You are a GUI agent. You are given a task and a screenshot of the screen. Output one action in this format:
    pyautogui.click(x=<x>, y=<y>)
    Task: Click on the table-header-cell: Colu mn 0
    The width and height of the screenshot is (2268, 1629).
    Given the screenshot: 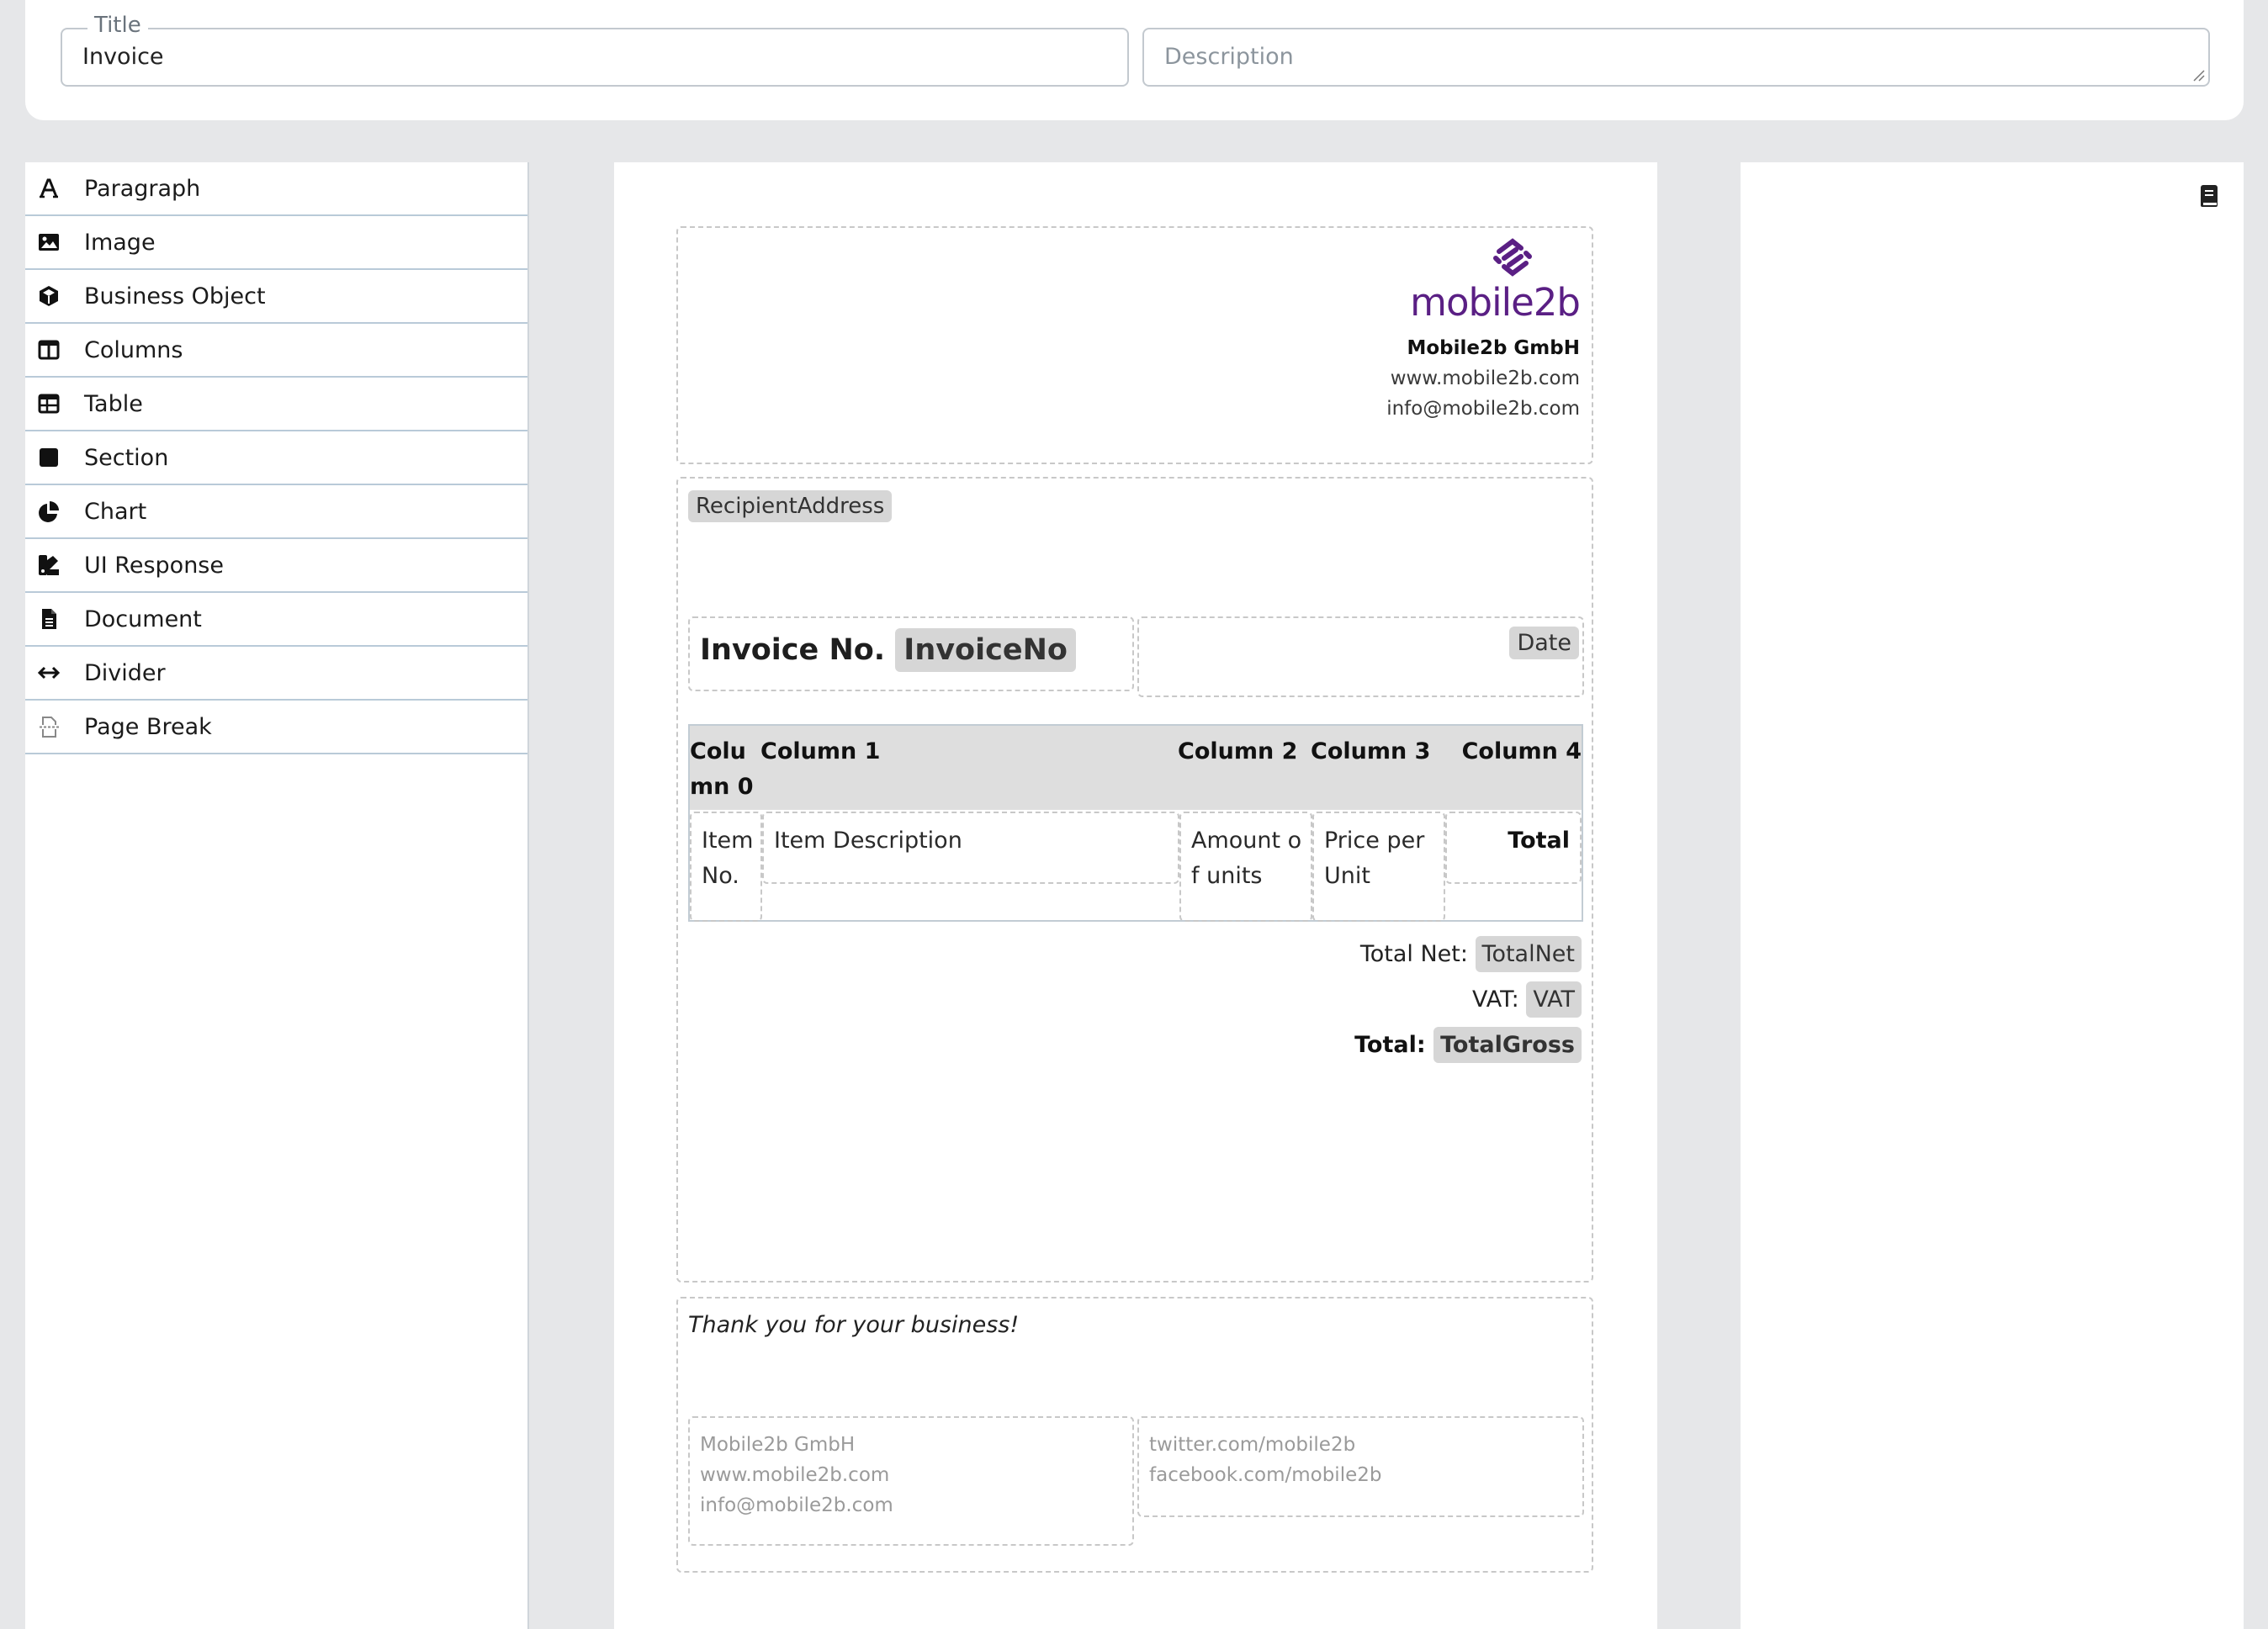 What is the action you would take?
    pyautogui.click(x=722, y=769)
    